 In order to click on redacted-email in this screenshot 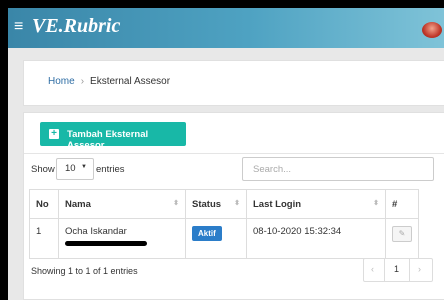, I will do `click(106, 243)`.